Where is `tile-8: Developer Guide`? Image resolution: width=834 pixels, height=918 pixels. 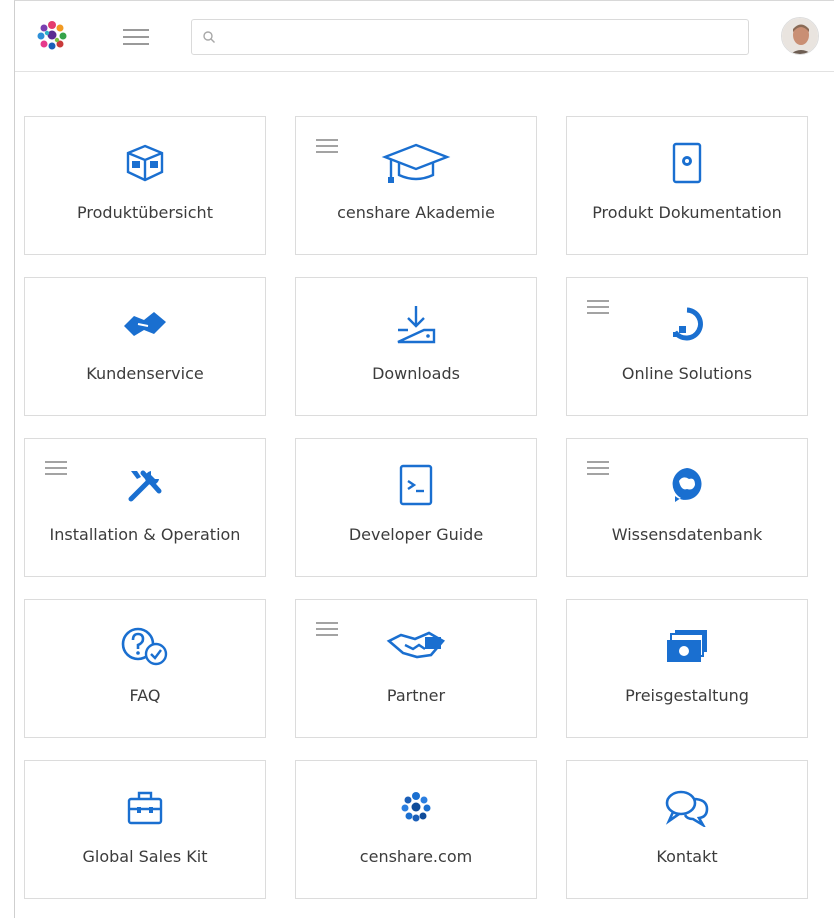 tile-8: Developer Guide is located at coordinates (416, 507).